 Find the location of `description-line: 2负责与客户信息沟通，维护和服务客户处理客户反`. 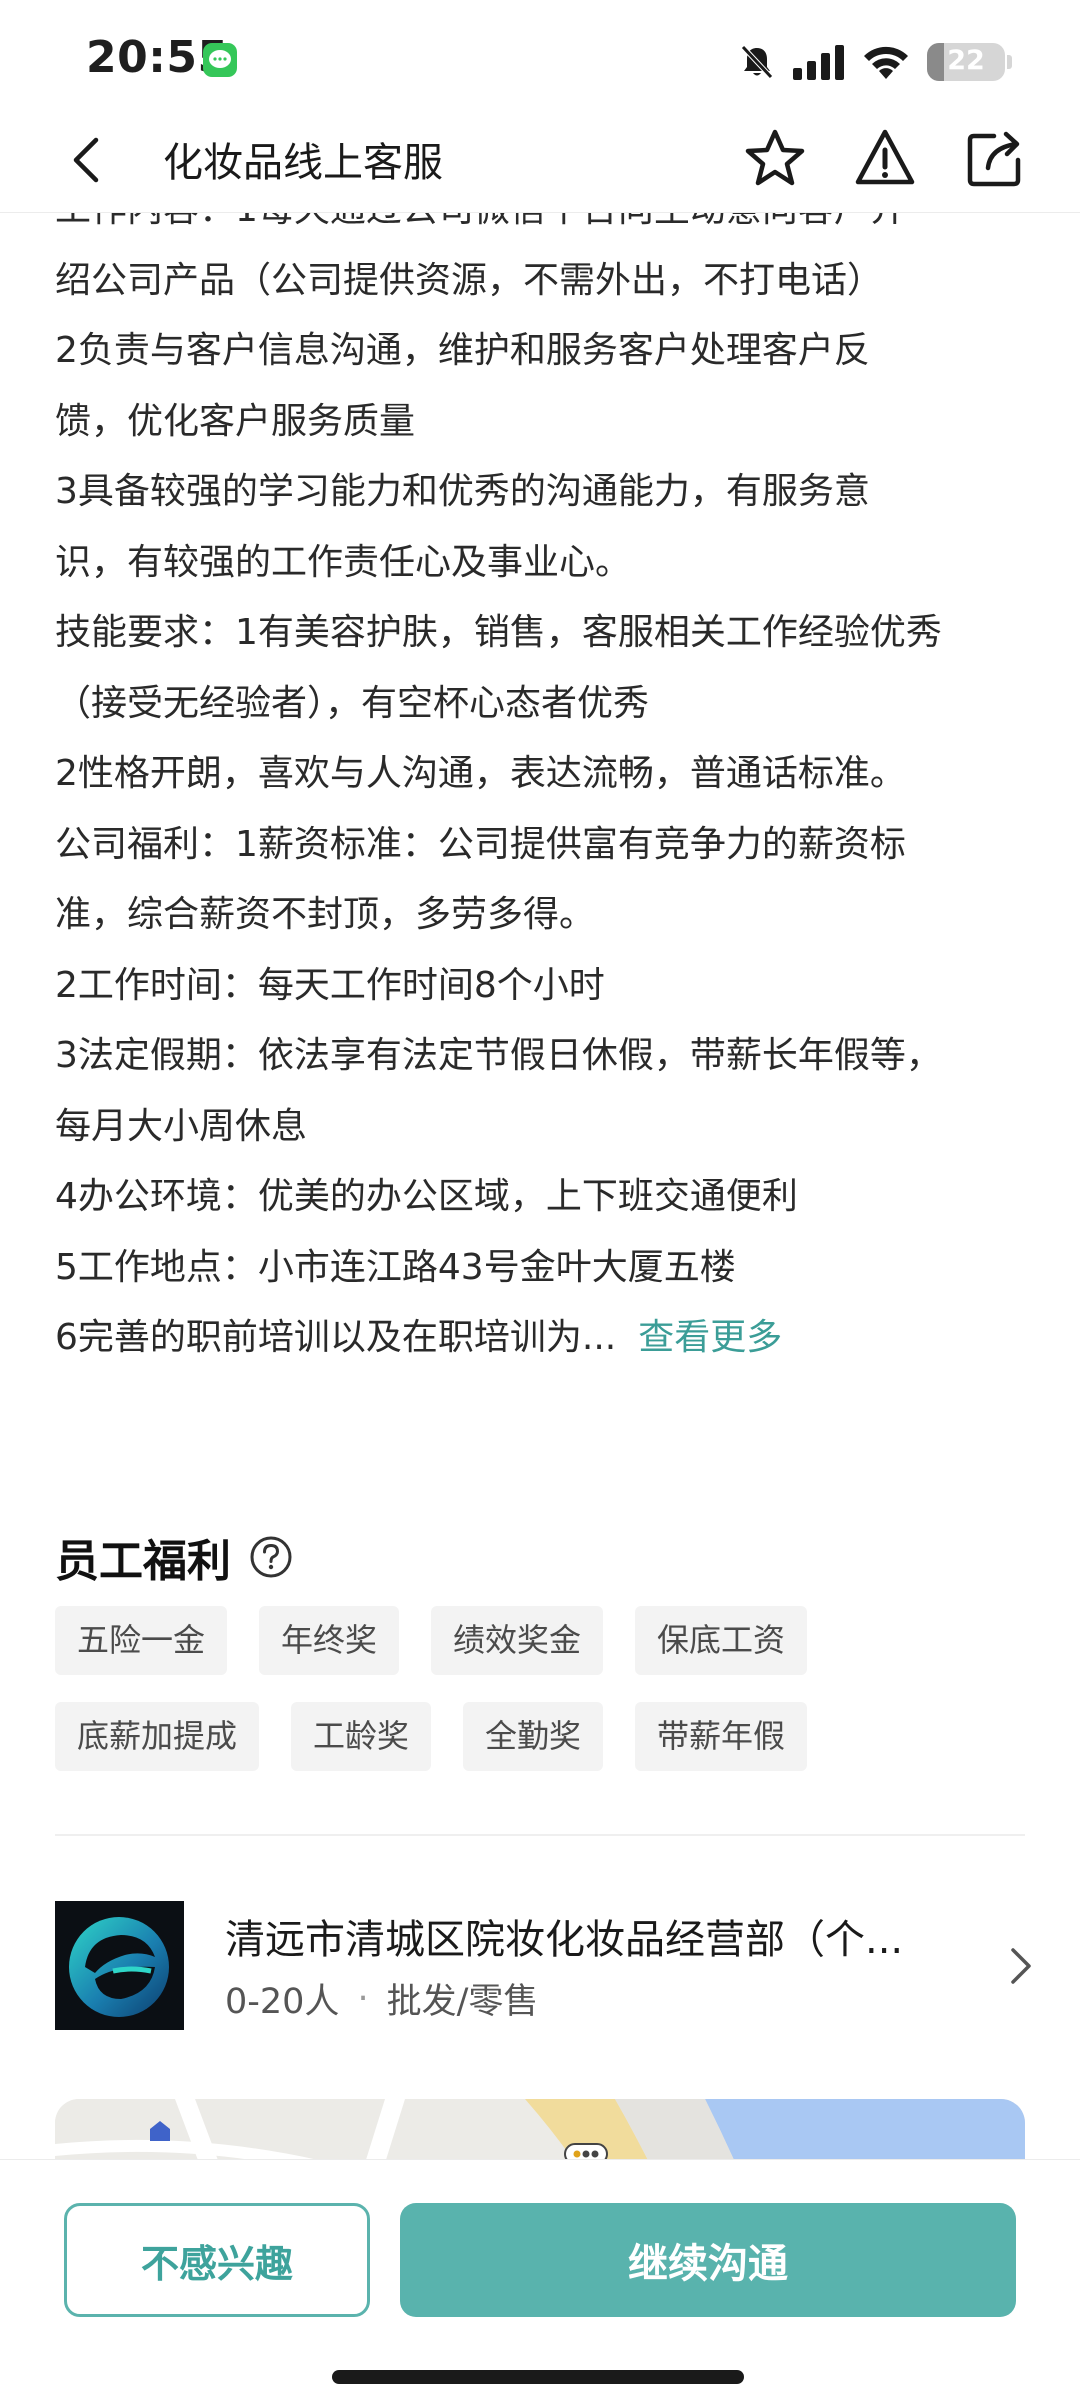

description-line: 2负责与客户信息沟通，维护和服务客户处理客户反 is located at coordinates (462, 350).